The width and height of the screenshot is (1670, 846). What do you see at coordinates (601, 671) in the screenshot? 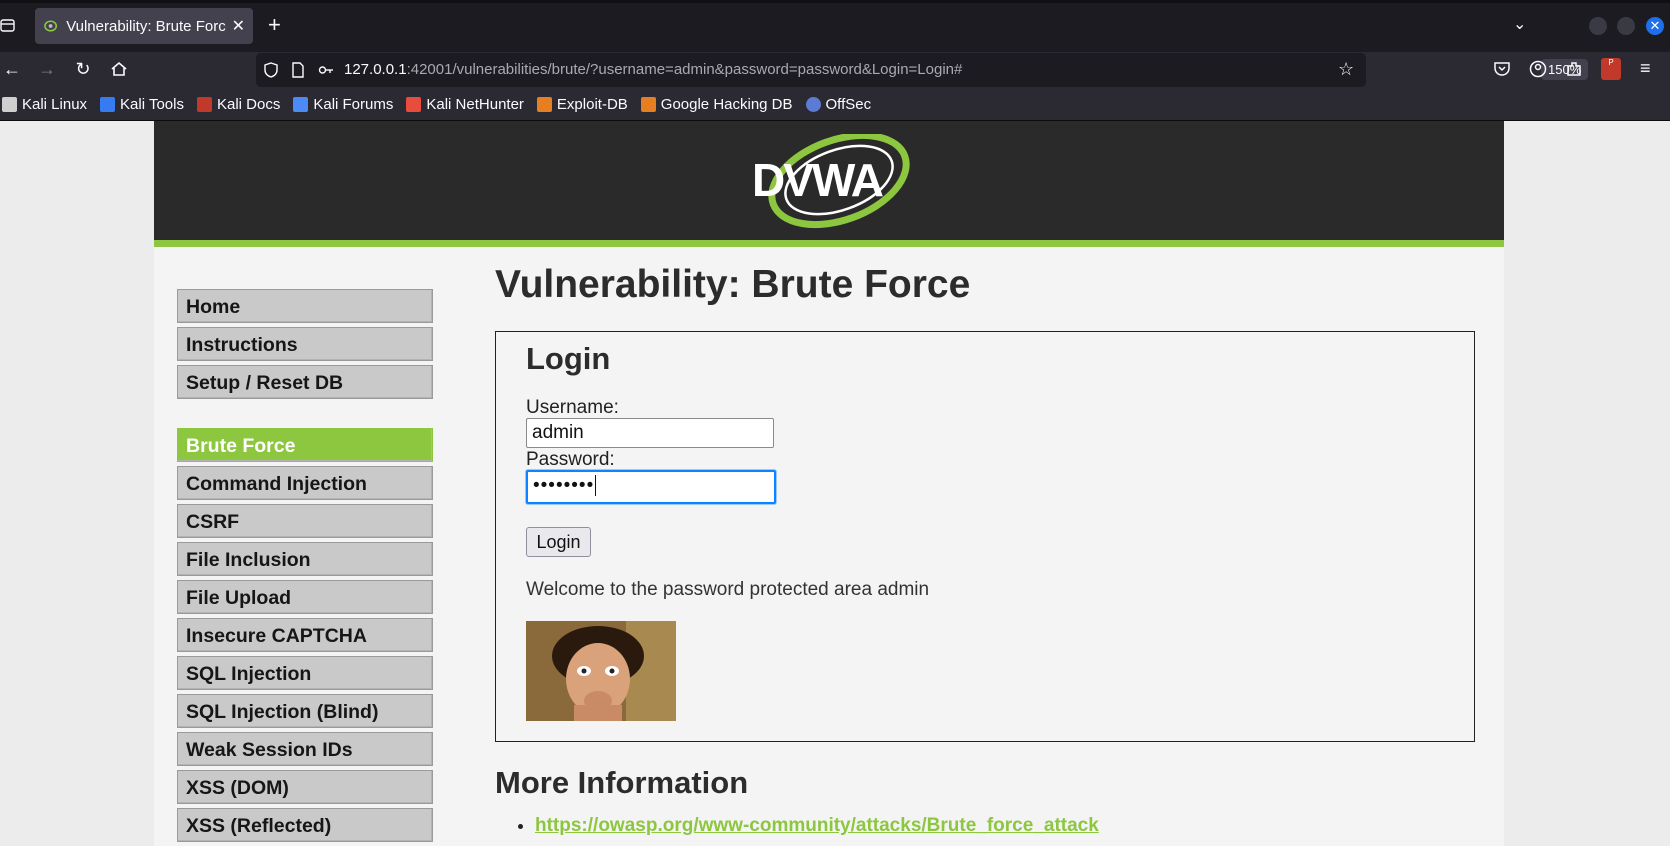
I see `surprised-person-image` at bounding box center [601, 671].